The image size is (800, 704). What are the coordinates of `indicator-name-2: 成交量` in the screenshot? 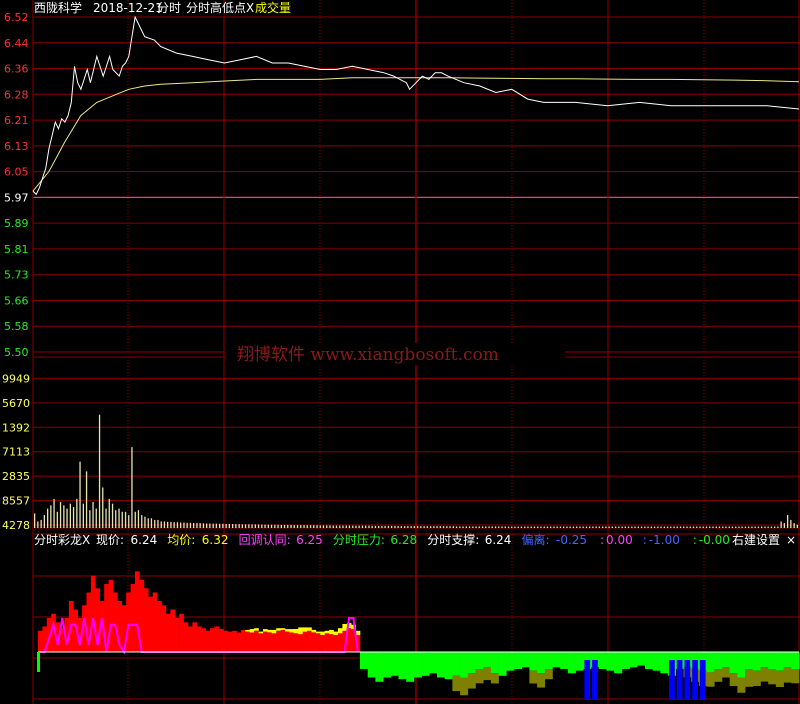 It's located at (273, 7).